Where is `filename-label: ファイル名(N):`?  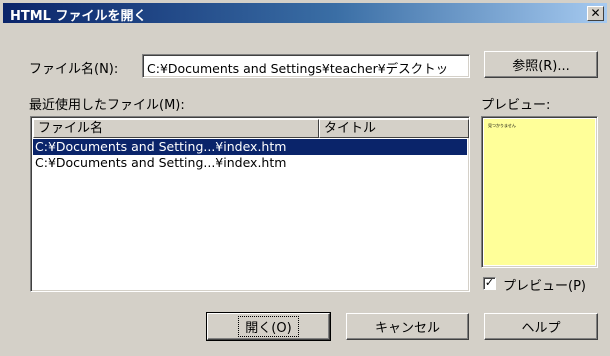
filename-label: ファイル名(N): is located at coordinates (74, 69).